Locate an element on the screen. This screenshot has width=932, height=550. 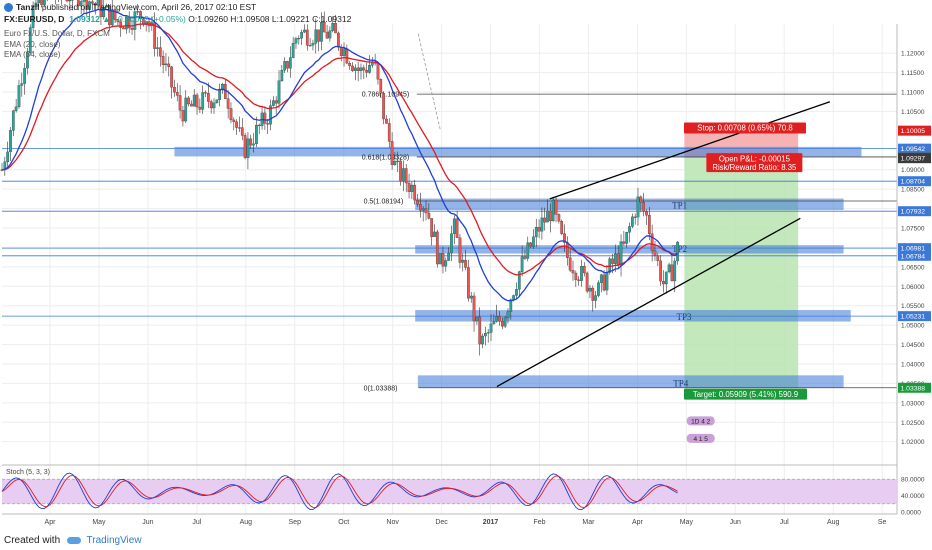
legend-ema34: EMA (34, close) is located at coordinates (32, 54).